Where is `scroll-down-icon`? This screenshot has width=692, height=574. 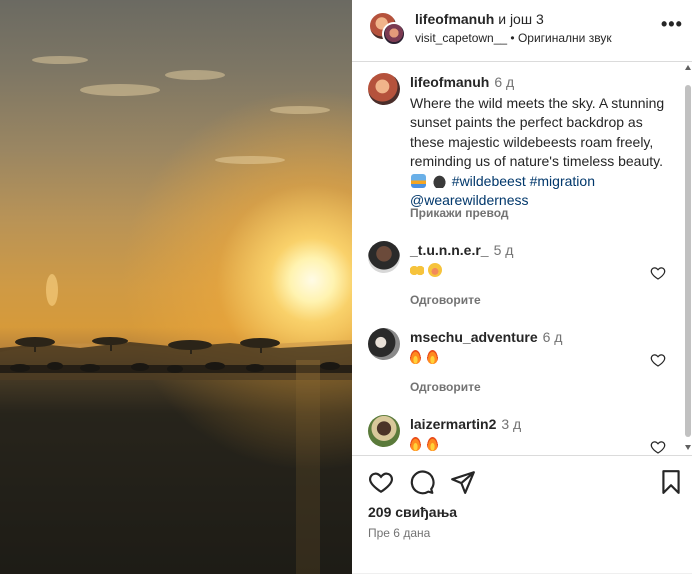 scroll-down-icon is located at coordinates (688, 447).